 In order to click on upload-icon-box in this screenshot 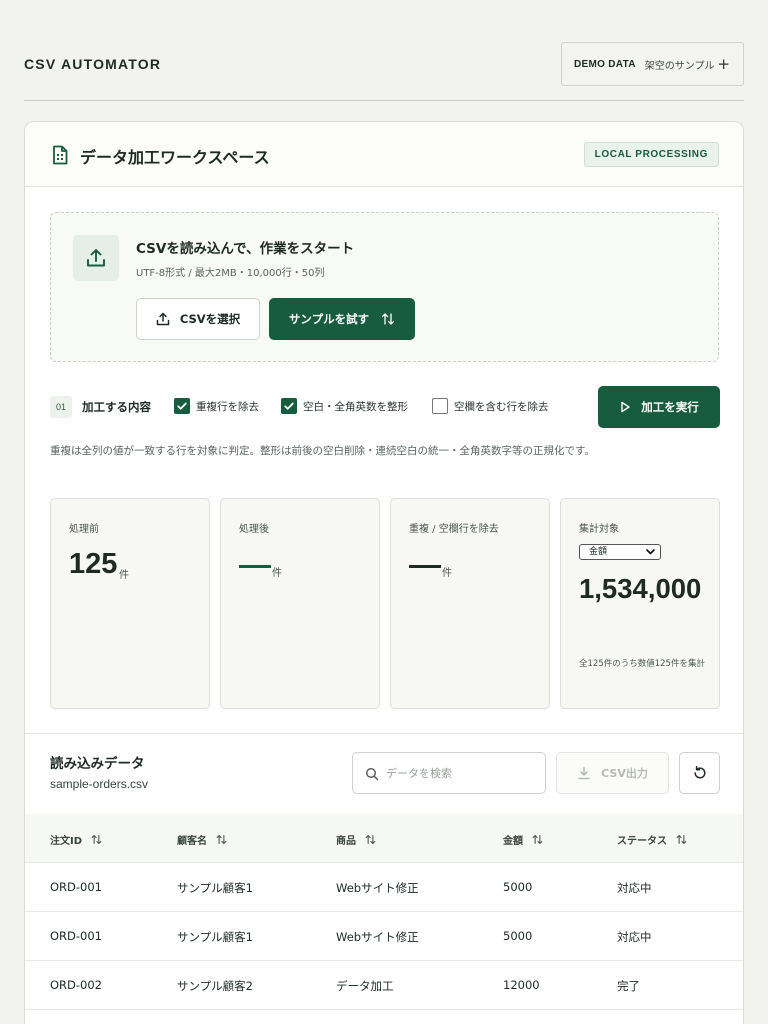, I will do `click(96, 258)`.